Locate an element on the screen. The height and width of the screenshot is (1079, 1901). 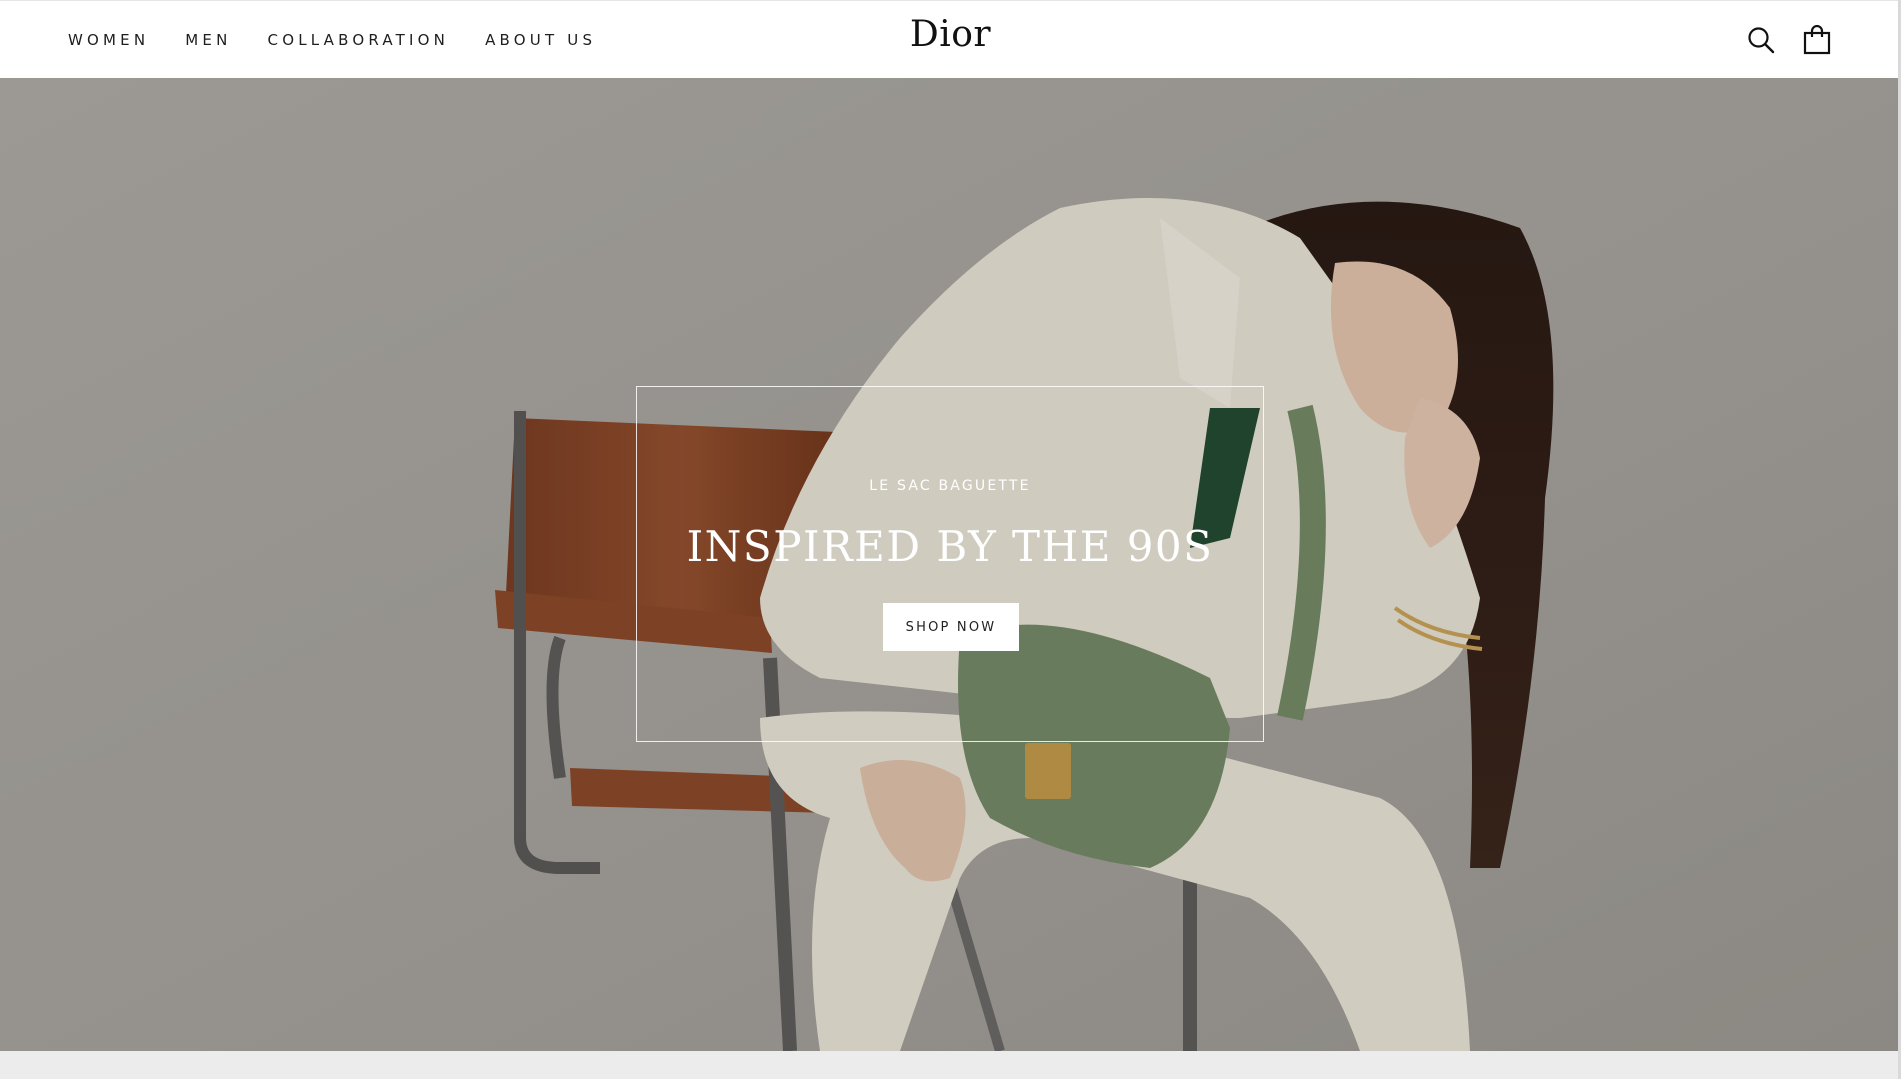
search-button is located at coordinates (1761, 40).